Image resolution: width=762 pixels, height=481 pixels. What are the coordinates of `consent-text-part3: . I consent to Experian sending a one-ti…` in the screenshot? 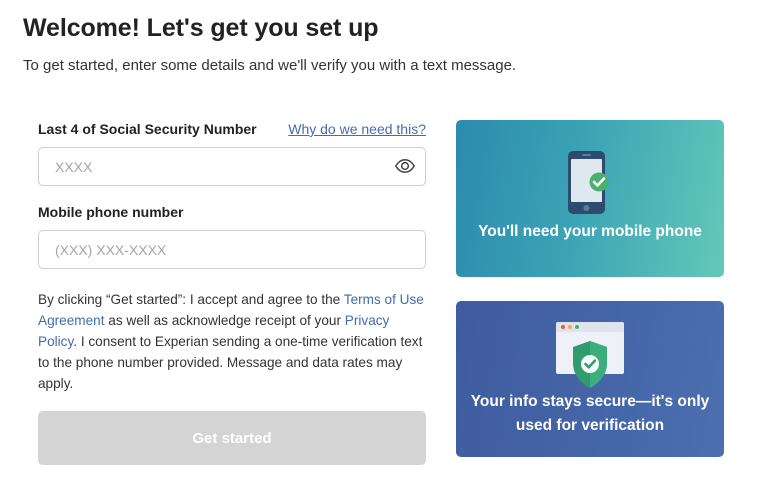 It's located at (230, 362).